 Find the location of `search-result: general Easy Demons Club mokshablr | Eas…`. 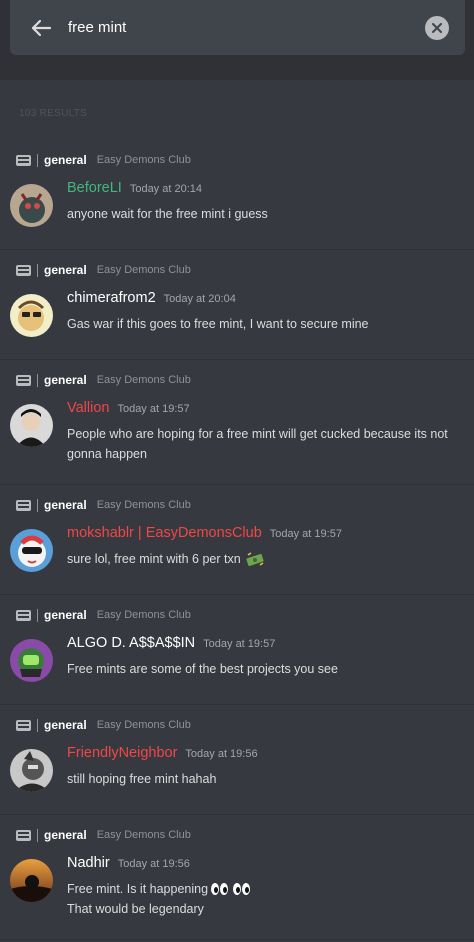

search-result: general Easy Demons Club mokshablr | Eas… is located at coordinates (237, 540).